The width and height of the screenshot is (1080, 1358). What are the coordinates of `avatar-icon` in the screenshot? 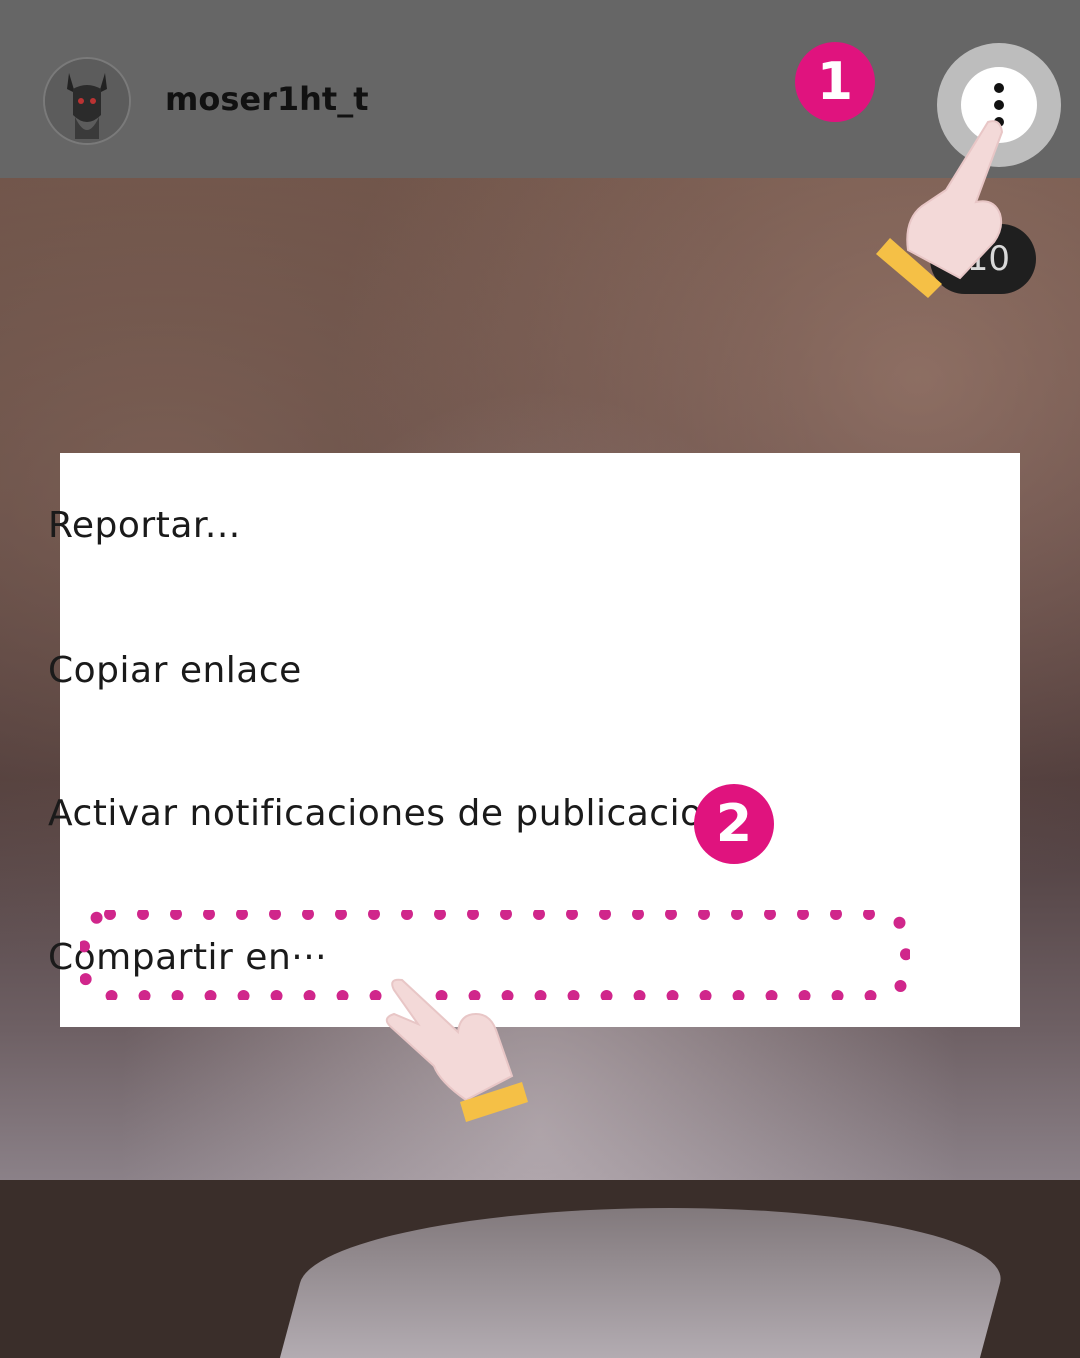 It's located at (87, 101).